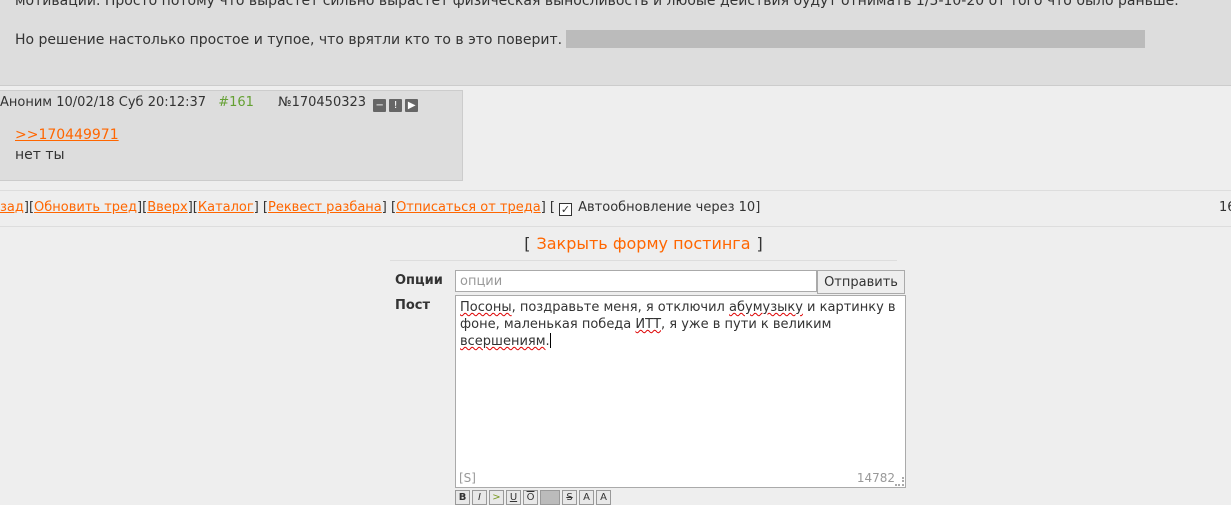 The width and height of the screenshot is (1231, 505). Describe the element at coordinates (486, 307) in the screenshot. I see `misspelled-word: Посоны` at that location.